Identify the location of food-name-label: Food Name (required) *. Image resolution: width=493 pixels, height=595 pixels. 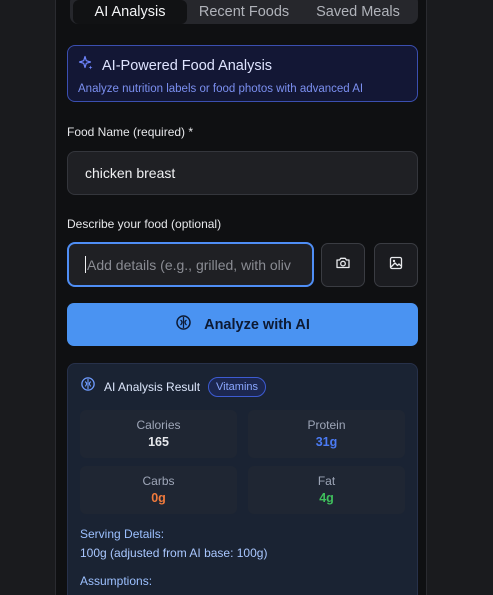
(130, 132).